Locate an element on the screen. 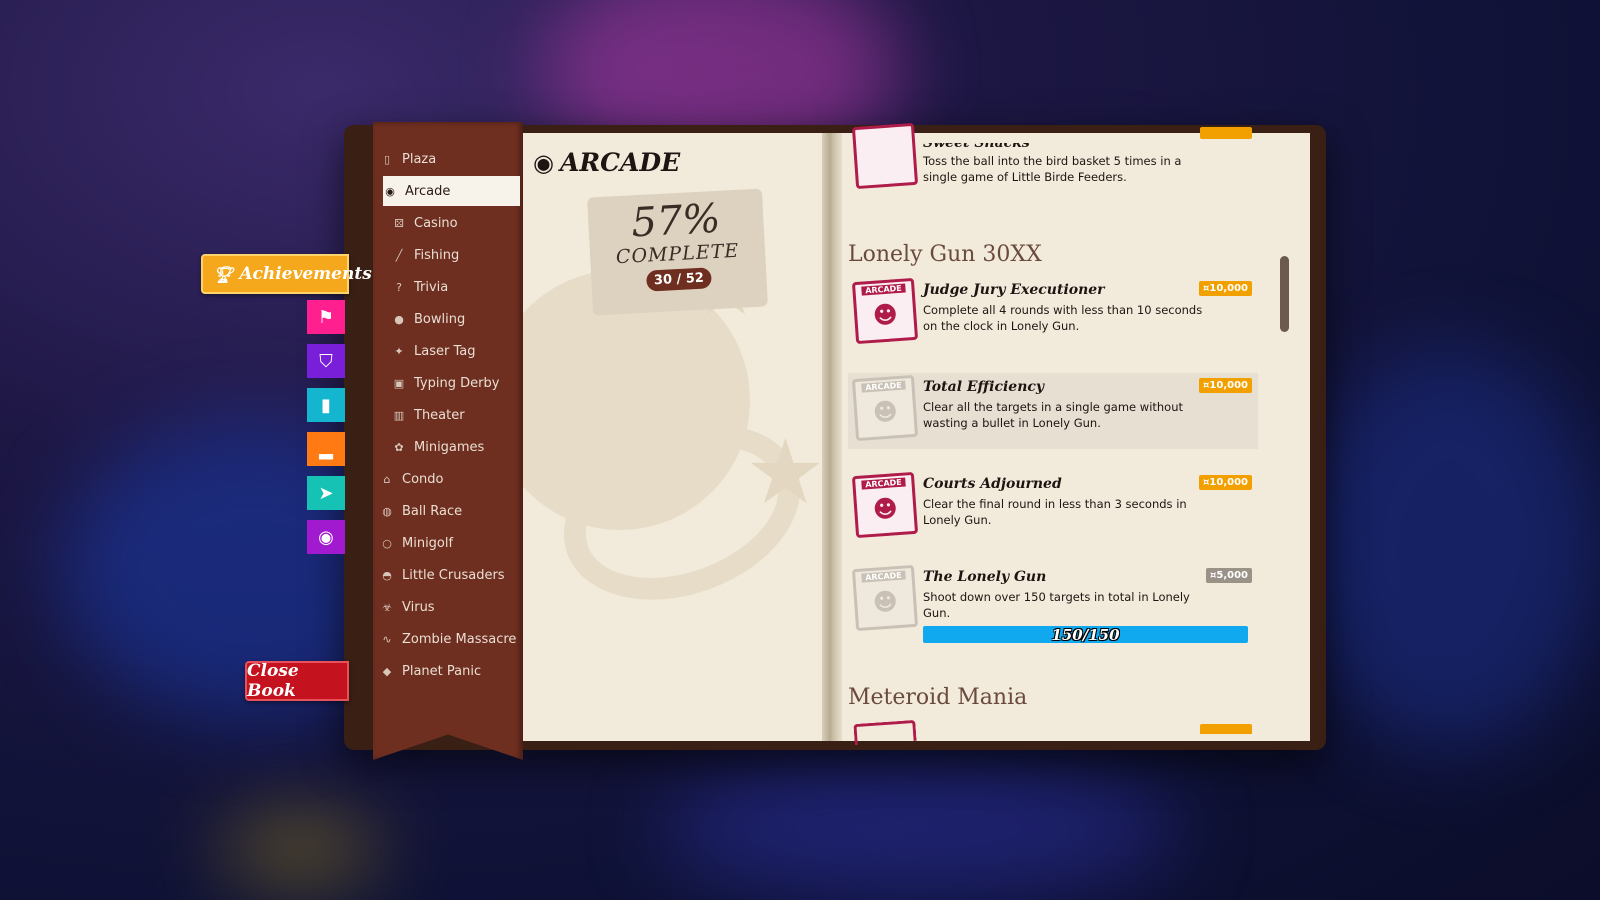  heartbeat-icon: ∿ is located at coordinates (387, 639).